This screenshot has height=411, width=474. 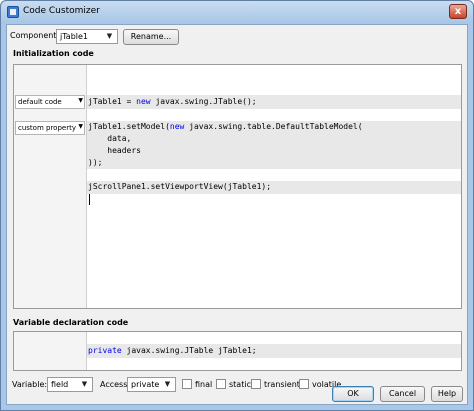 What do you see at coordinates (61, 11) in the screenshot?
I see `window-title: Code Customizer` at bounding box center [61, 11].